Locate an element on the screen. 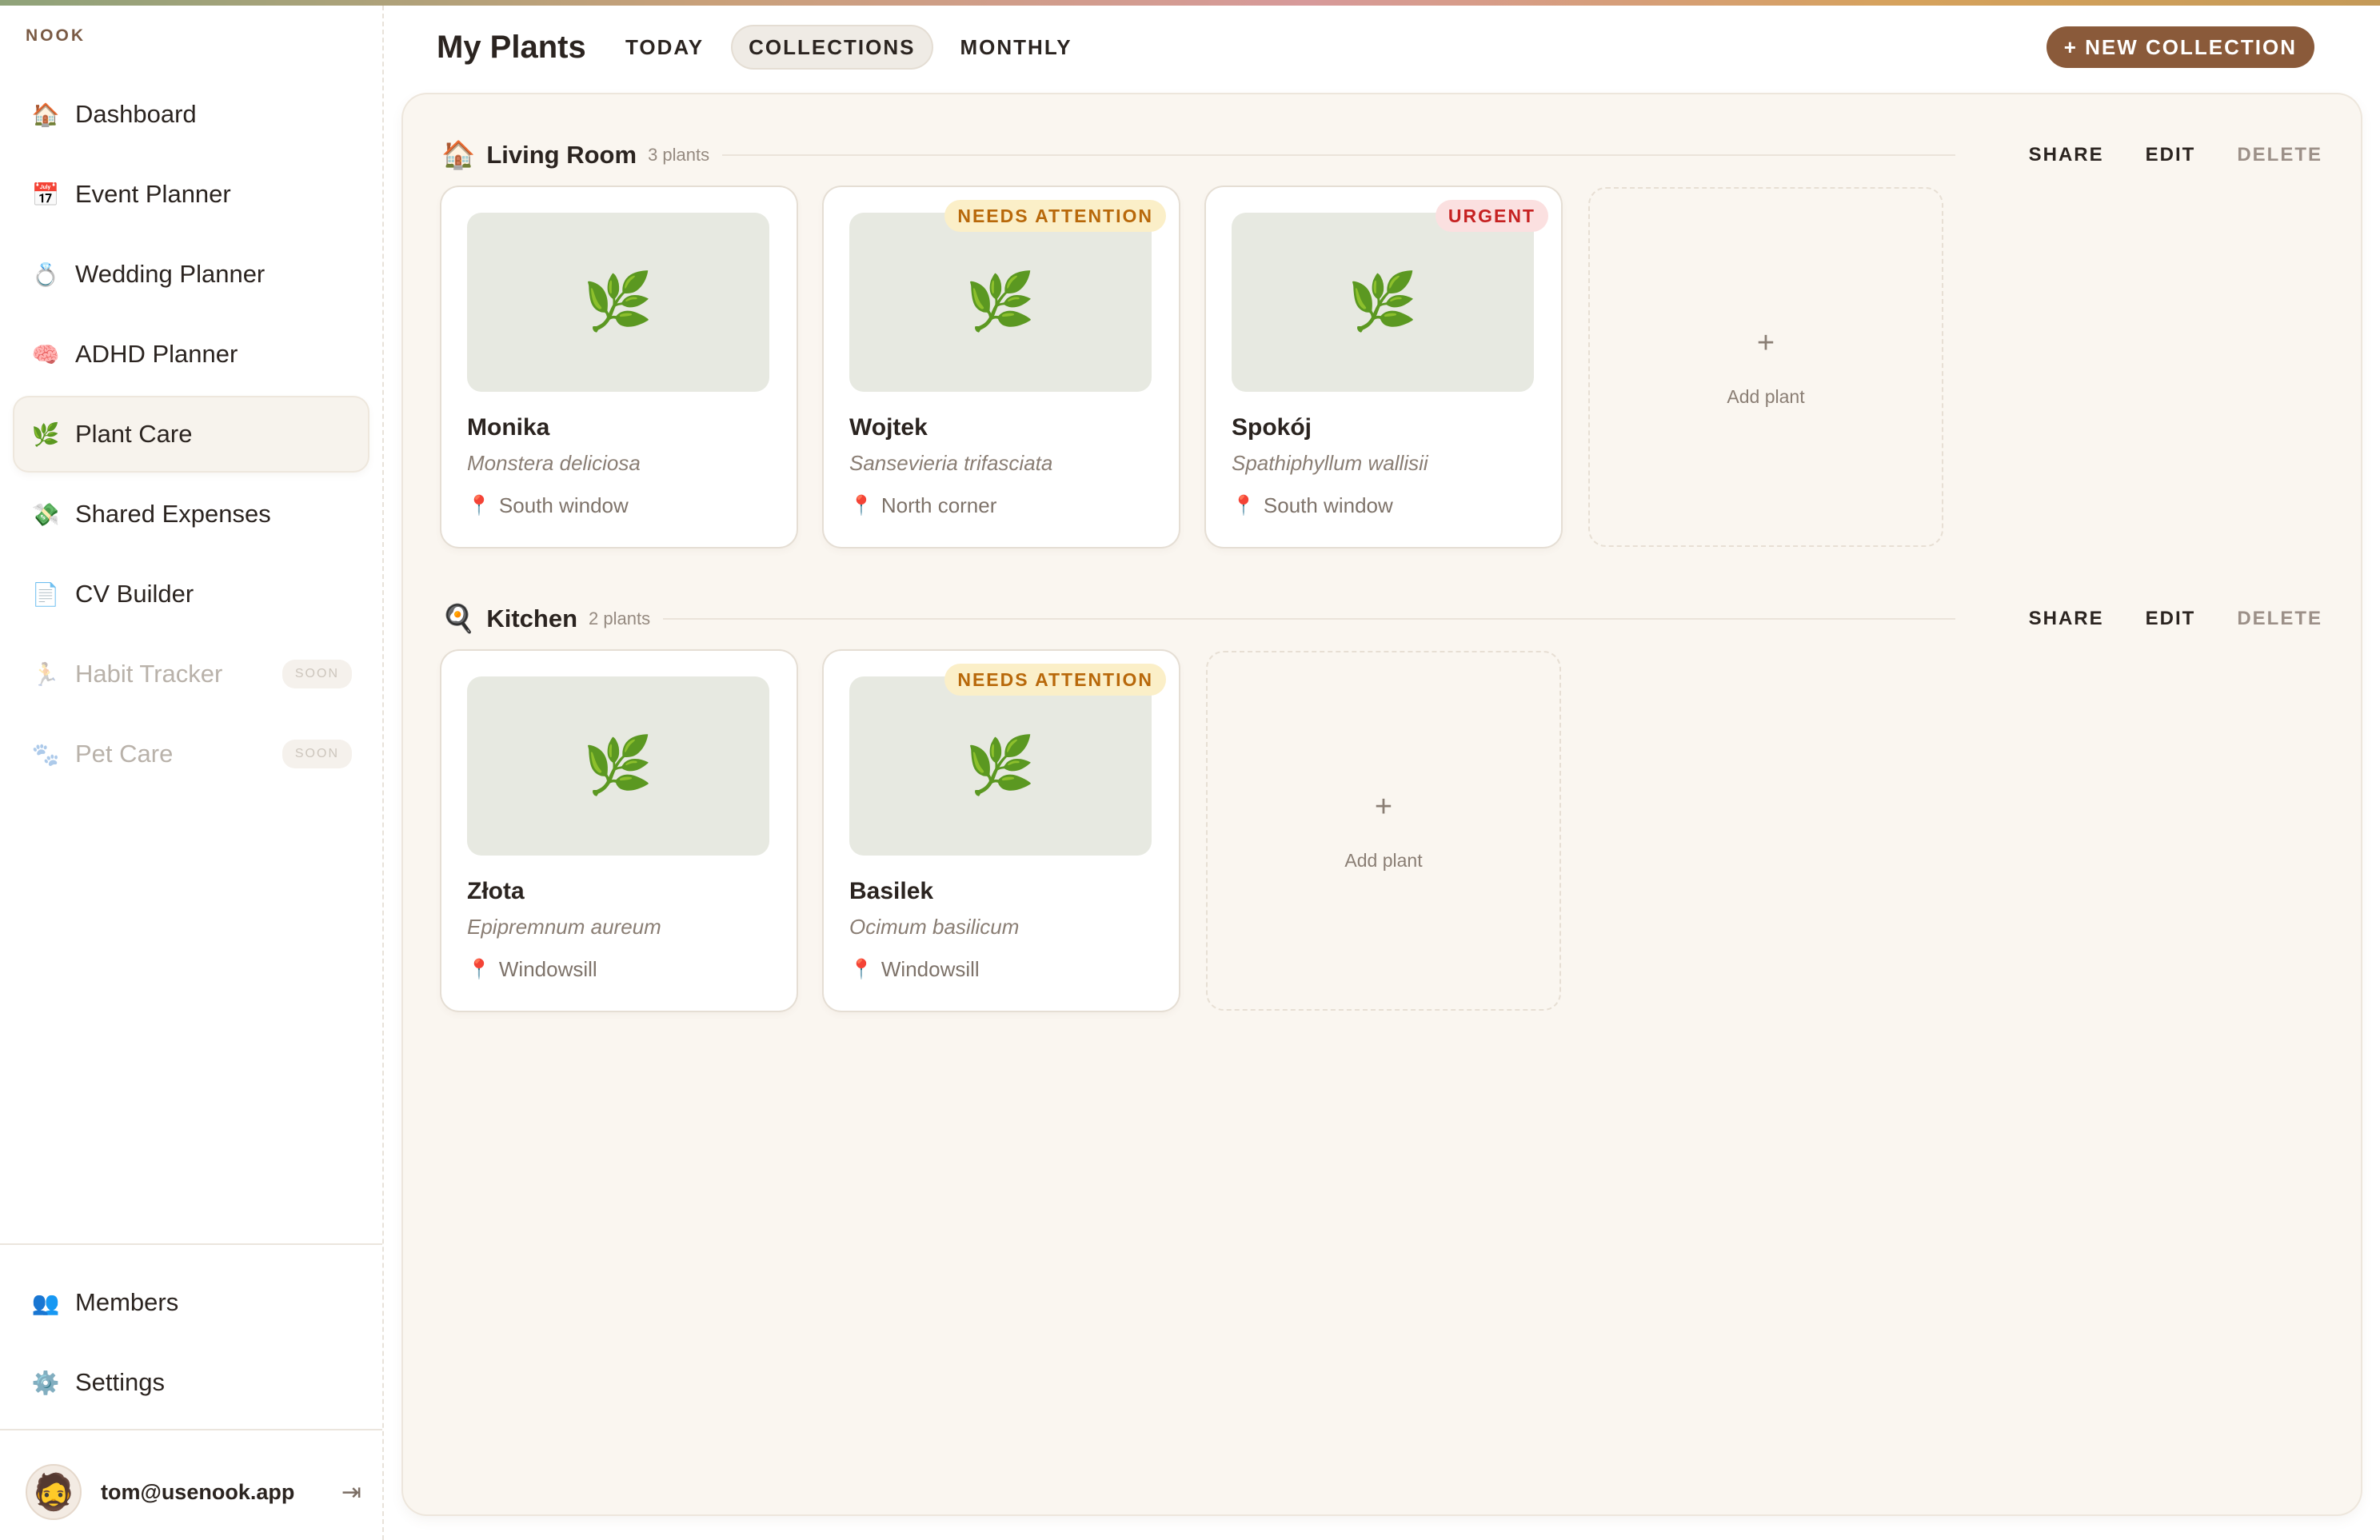 The width and height of the screenshot is (2380, 1540). sidebar-item-label: Pet Care is located at coordinates (124, 754).